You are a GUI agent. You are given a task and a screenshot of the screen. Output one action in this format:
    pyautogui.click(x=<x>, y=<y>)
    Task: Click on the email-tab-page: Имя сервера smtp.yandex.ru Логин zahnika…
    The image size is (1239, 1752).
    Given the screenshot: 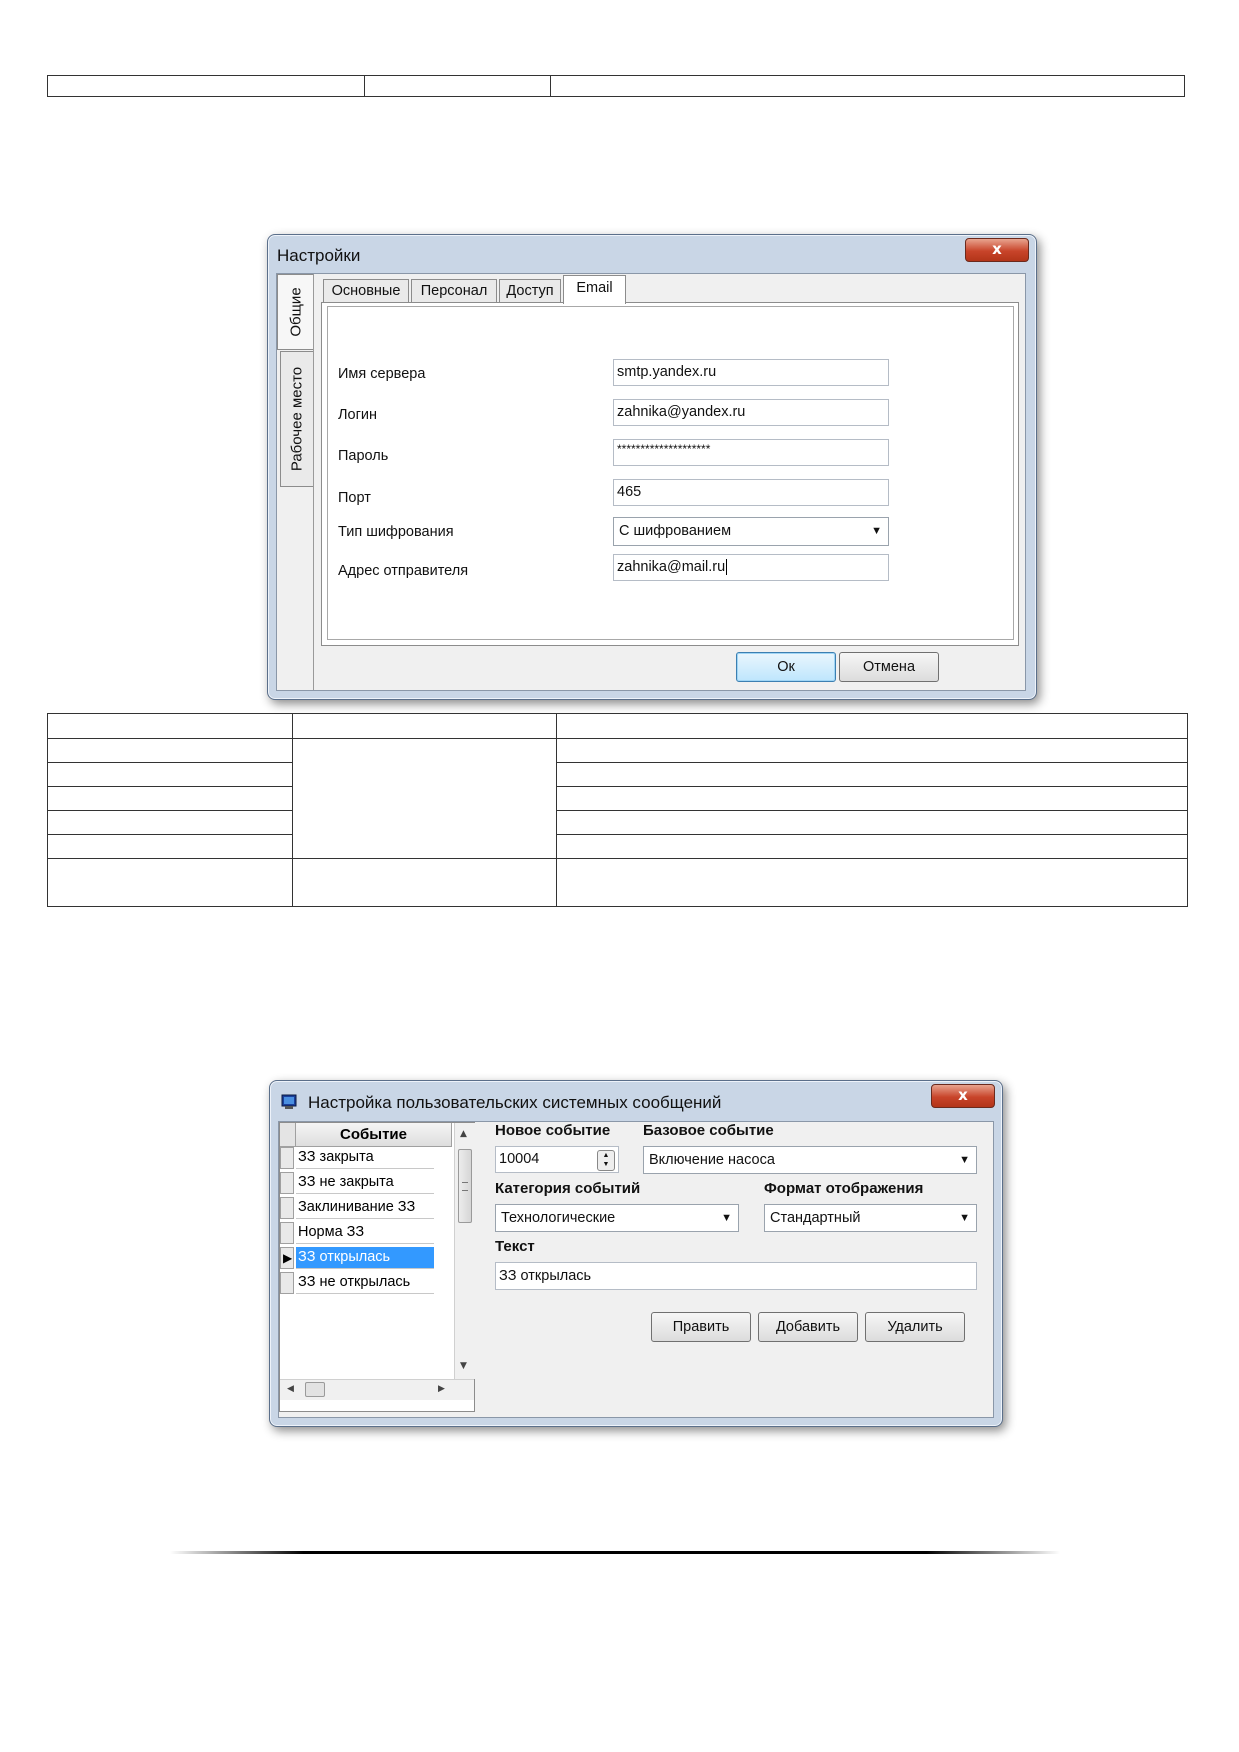 What is the action you would take?
    pyautogui.click(x=670, y=474)
    